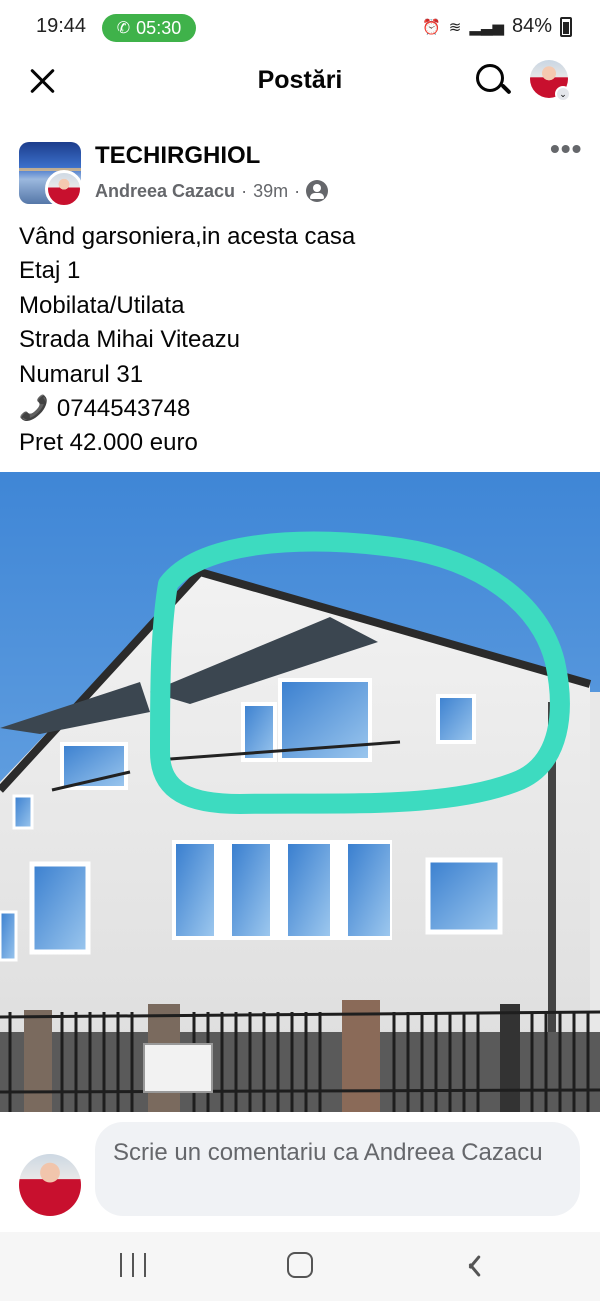 The width and height of the screenshot is (600, 1301). I want to click on app-header: Postări ⌄, so click(300, 81).